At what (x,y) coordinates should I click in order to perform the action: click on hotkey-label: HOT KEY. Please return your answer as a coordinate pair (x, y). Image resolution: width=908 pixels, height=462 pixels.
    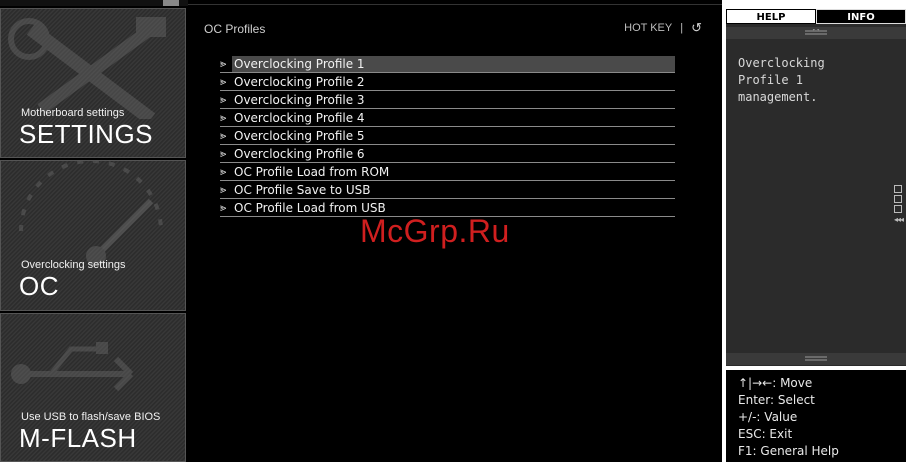
    Looking at the image, I should click on (648, 28).